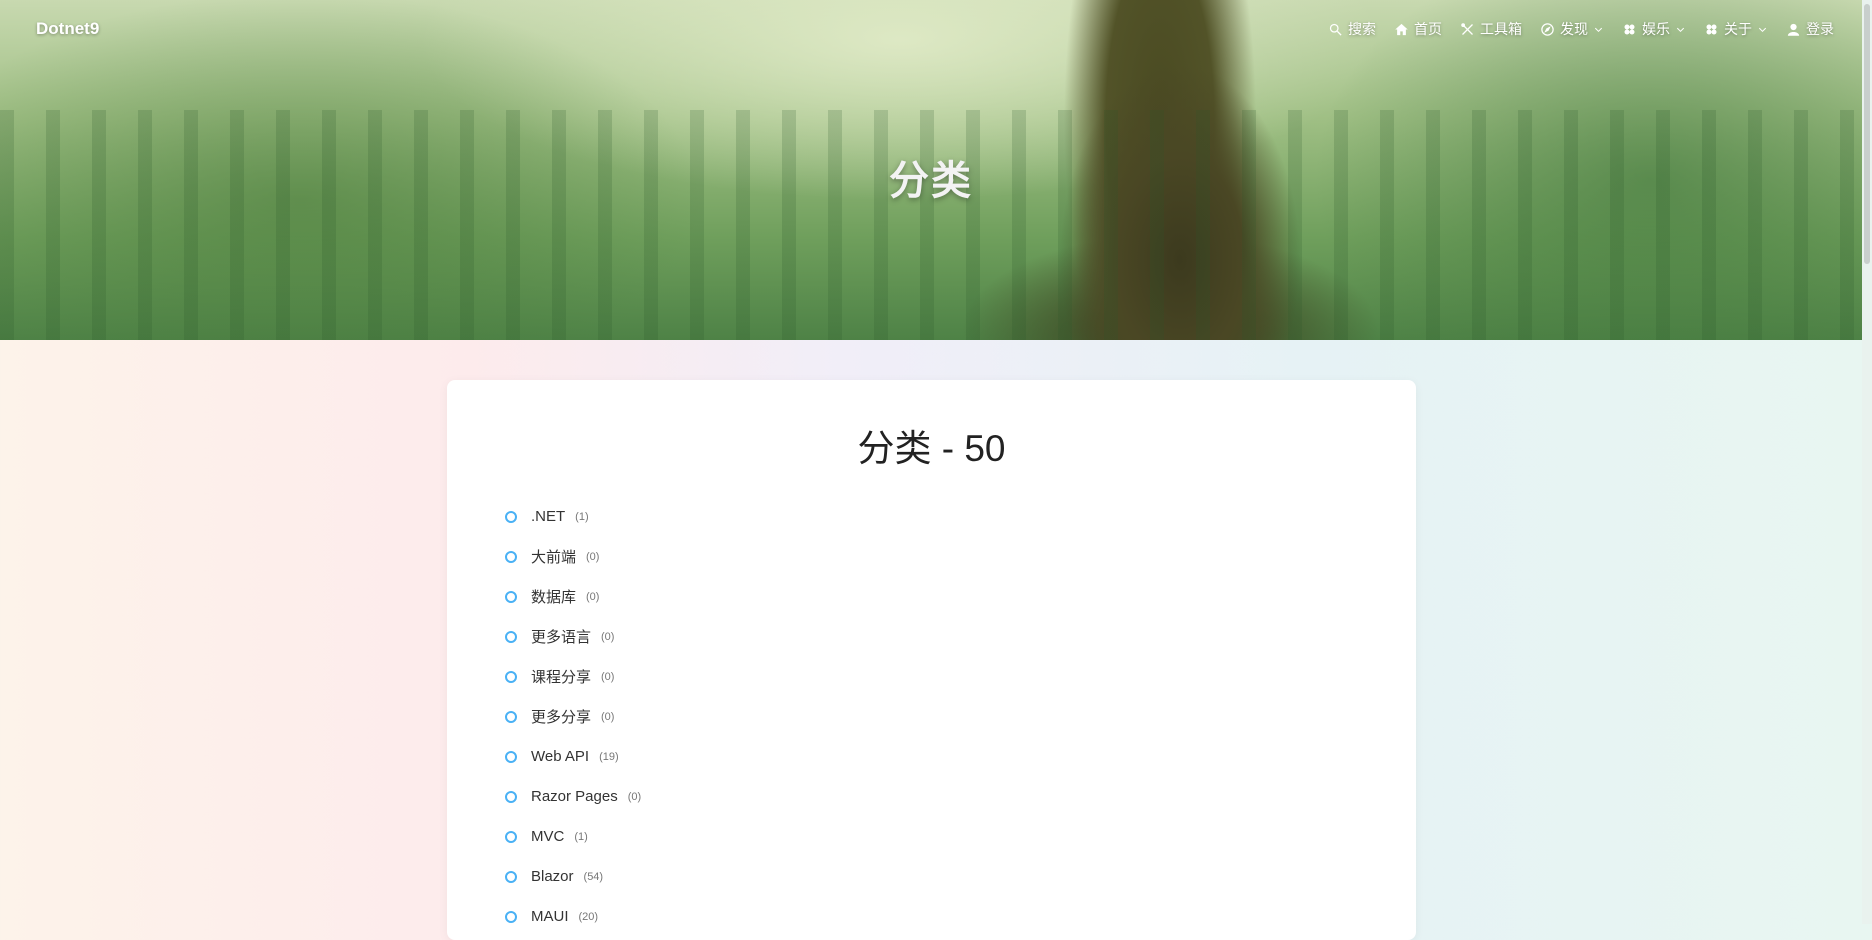 This screenshot has width=1872, height=940. I want to click on category-name: 大前端, so click(553, 556).